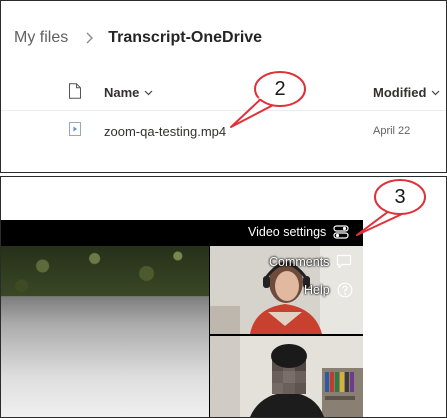 Image resolution: width=447 pixels, height=418 pixels. Describe the element at coordinates (268, 99) in the screenshot. I see `callout-2-graphic` at that location.